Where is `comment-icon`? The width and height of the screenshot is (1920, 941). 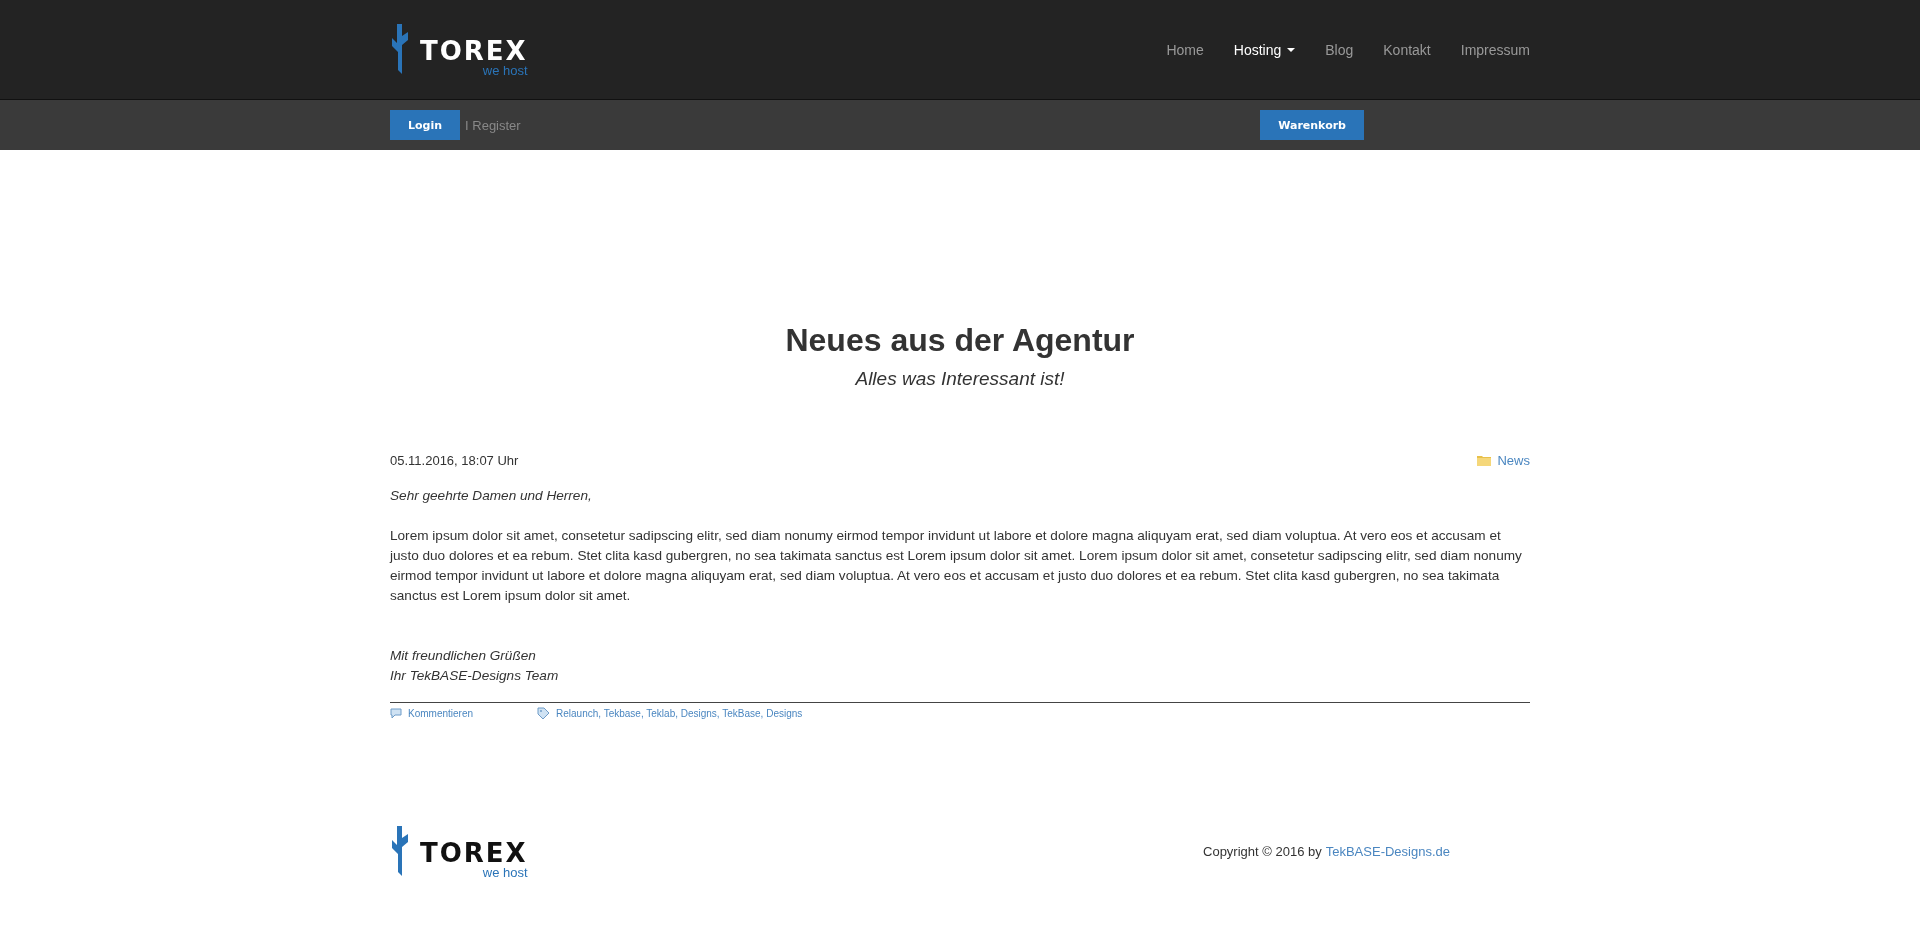
comment-icon is located at coordinates (396, 713).